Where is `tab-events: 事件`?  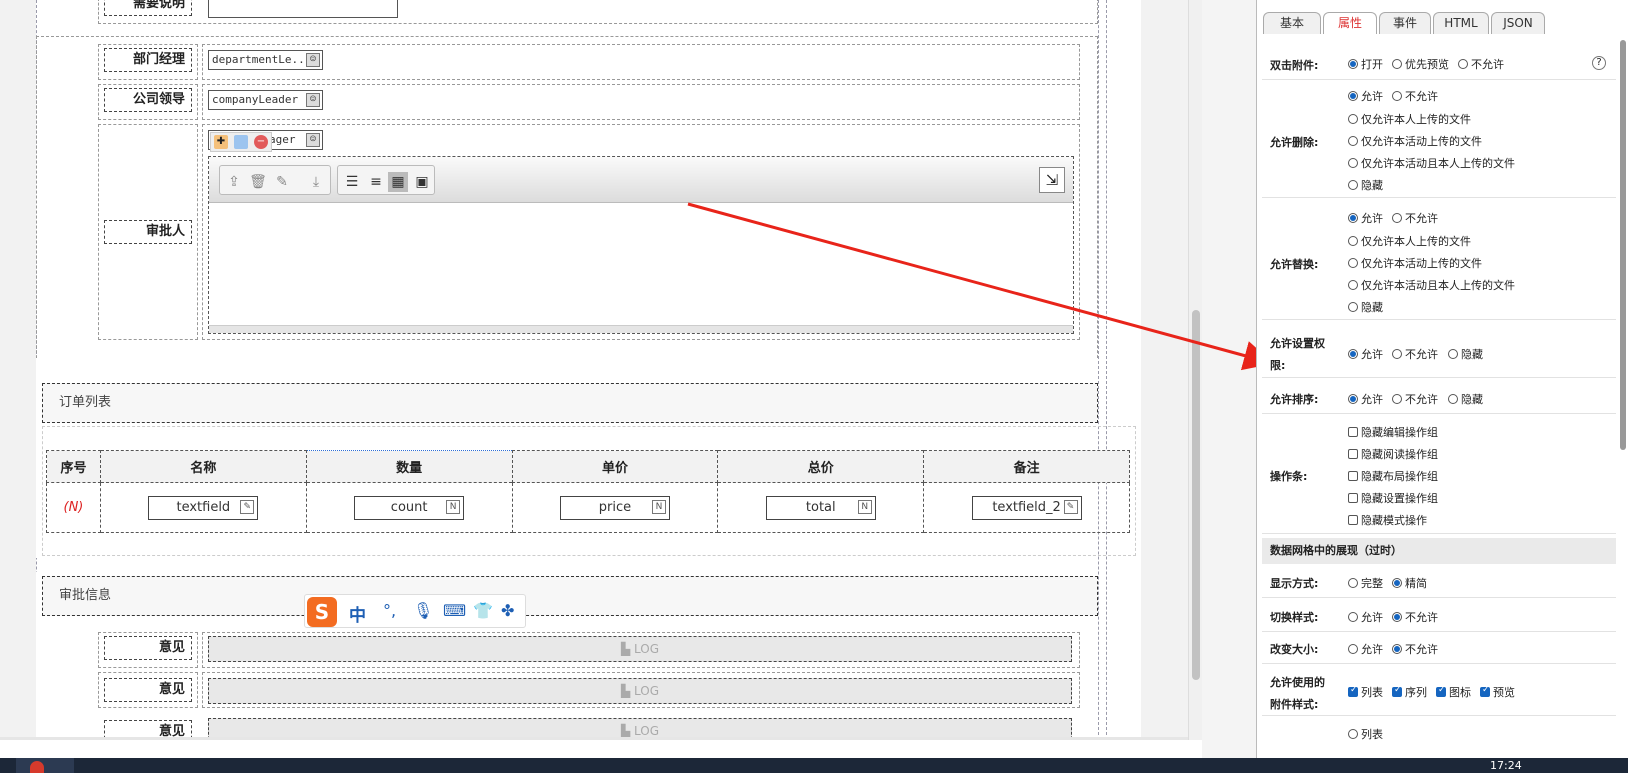 tab-events: 事件 is located at coordinates (1405, 23).